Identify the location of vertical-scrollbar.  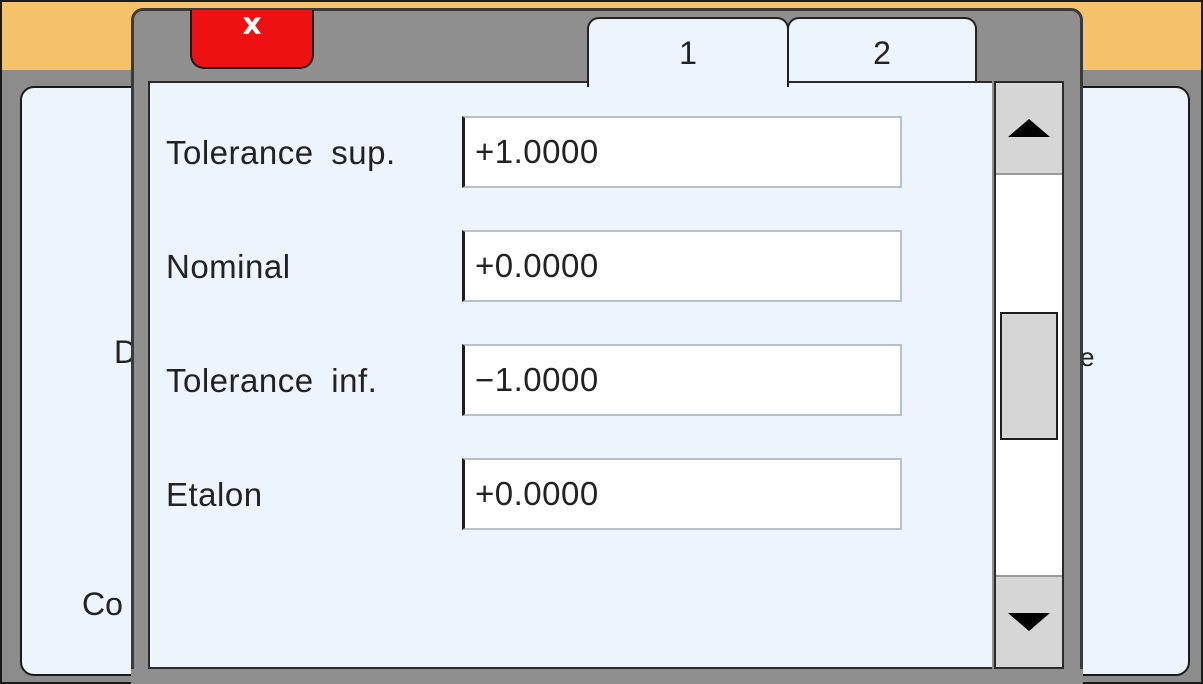
(1029, 375).